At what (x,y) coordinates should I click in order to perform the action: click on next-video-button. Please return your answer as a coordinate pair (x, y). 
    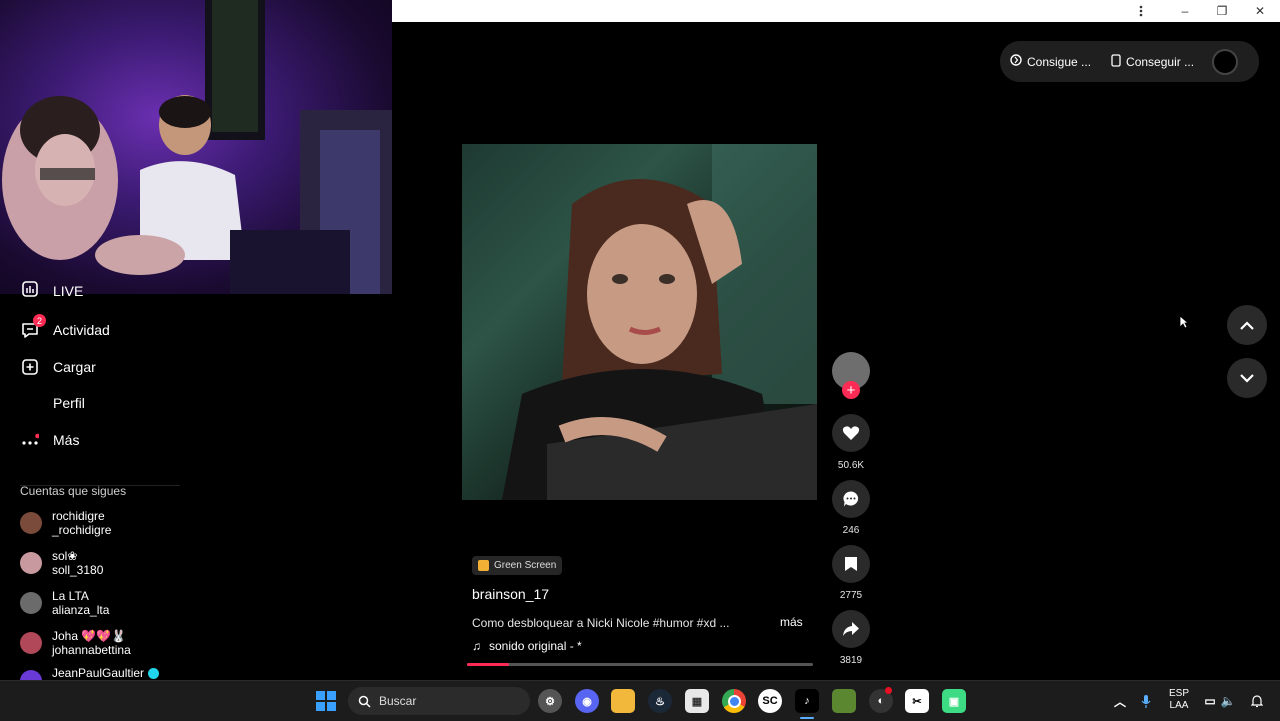
    Looking at the image, I should click on (1247, 378).